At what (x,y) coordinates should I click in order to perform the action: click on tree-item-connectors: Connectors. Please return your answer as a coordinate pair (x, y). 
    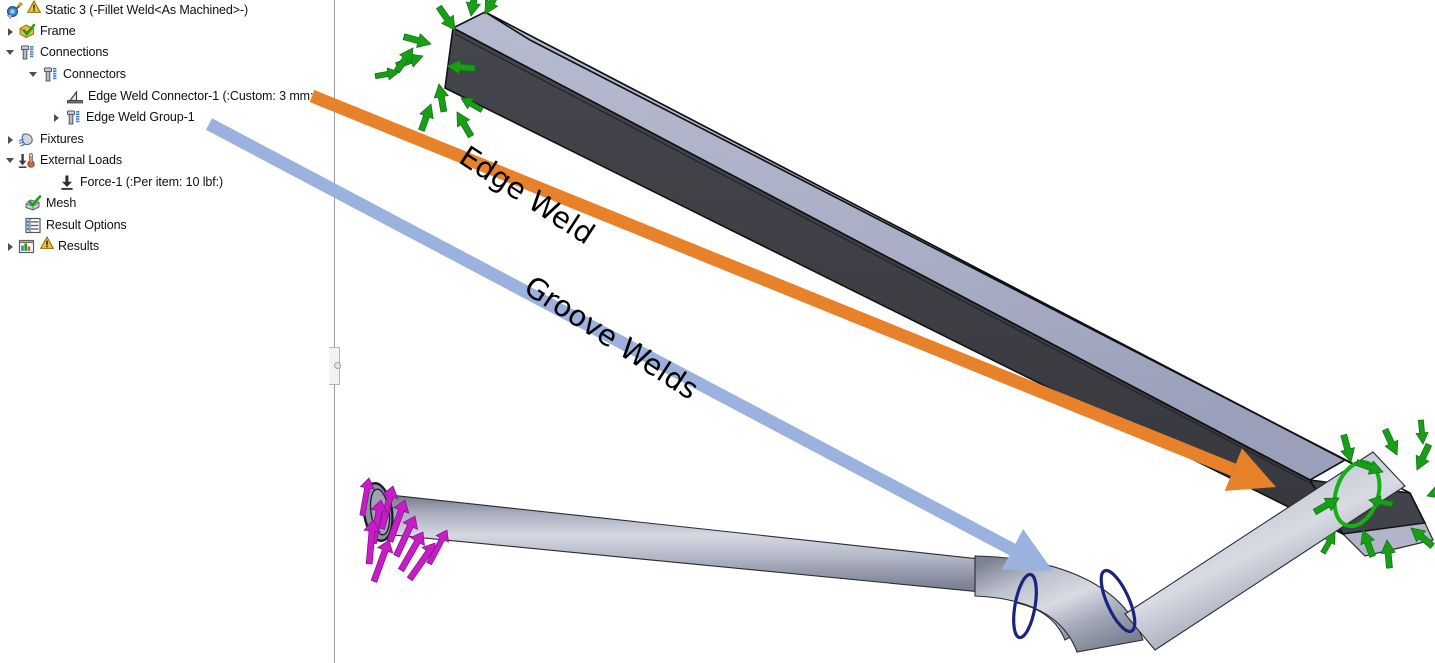
    Looking at the image, I should click on (76, 74).